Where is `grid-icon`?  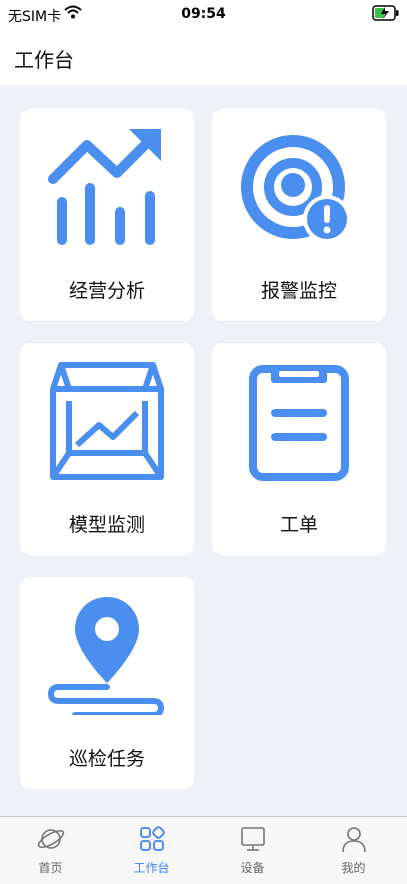 grid-icon is located at coordinates (152, 838).